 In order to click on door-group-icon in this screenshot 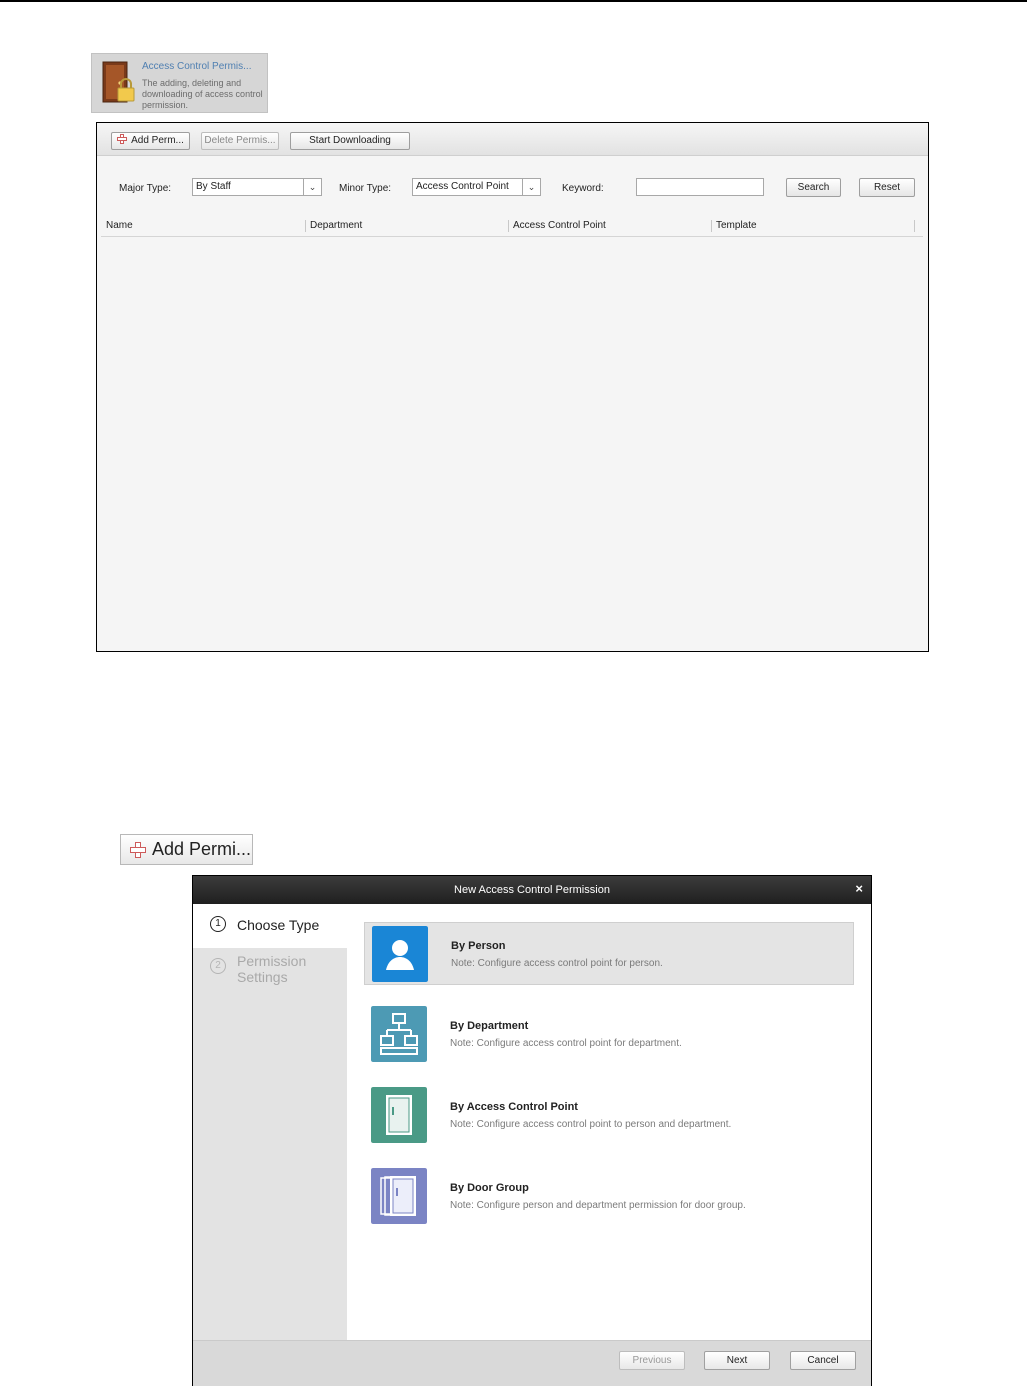, I will do `click(399, 1196)`.